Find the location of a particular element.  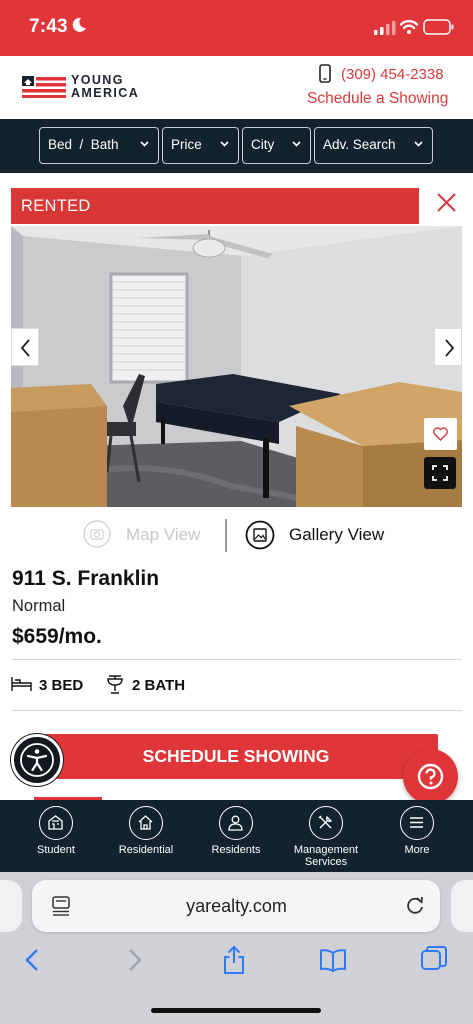

listing-price: $659/mo. is located at coordinates (57, 636).